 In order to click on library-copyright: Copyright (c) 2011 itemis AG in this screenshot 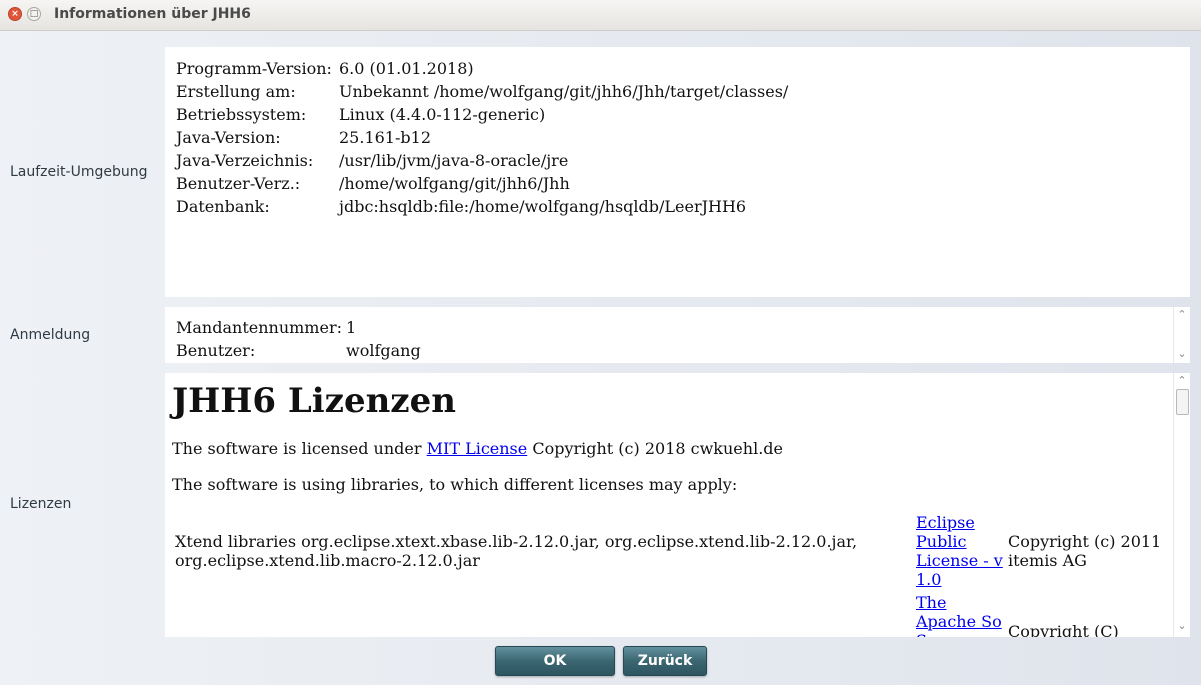, I will do `click(1085, 551)`.